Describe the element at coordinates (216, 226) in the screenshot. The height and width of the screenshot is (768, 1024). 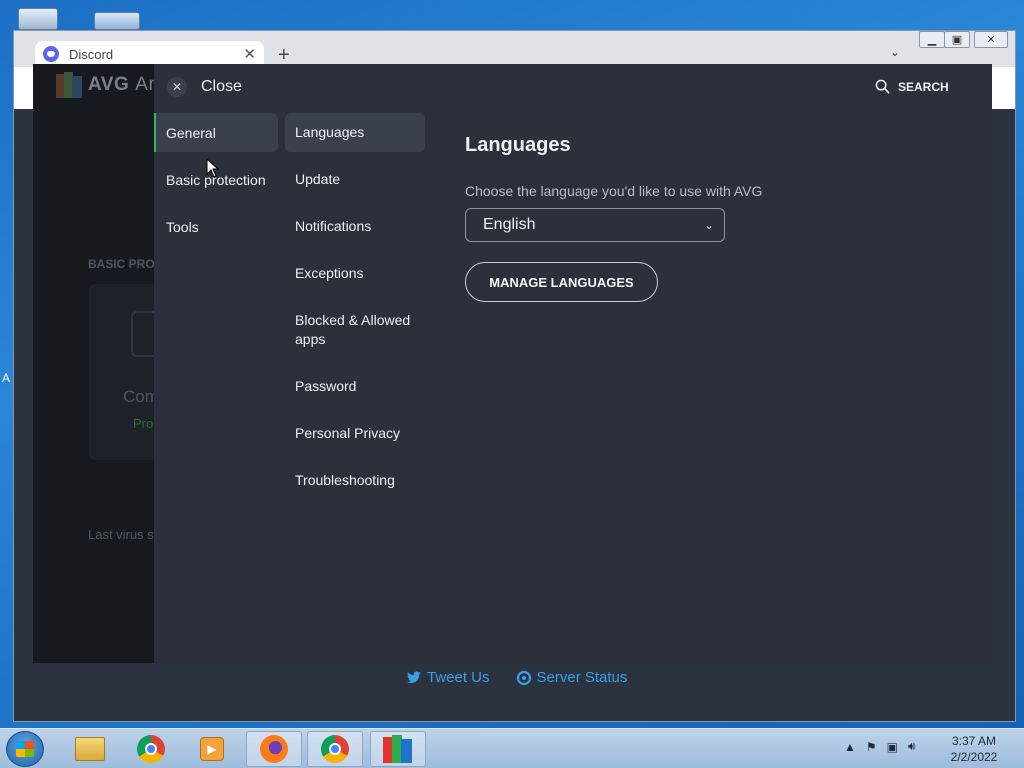
I see `category-tools: Tools` at that location.